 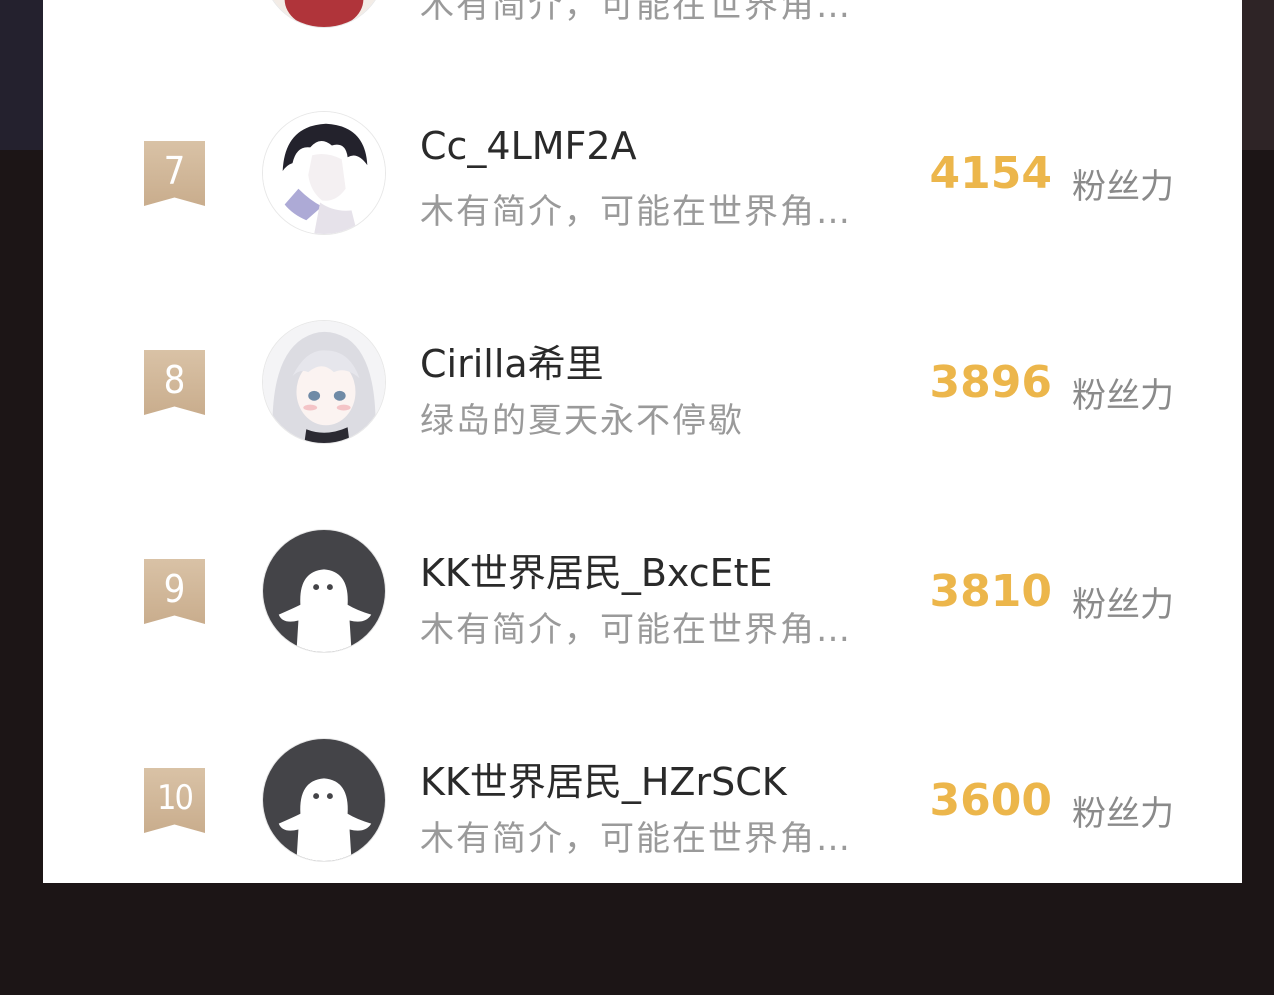 What do you see at coordinates (324, 14) in the screenshot?
I see `avatar` at bounding box center [324, 14].